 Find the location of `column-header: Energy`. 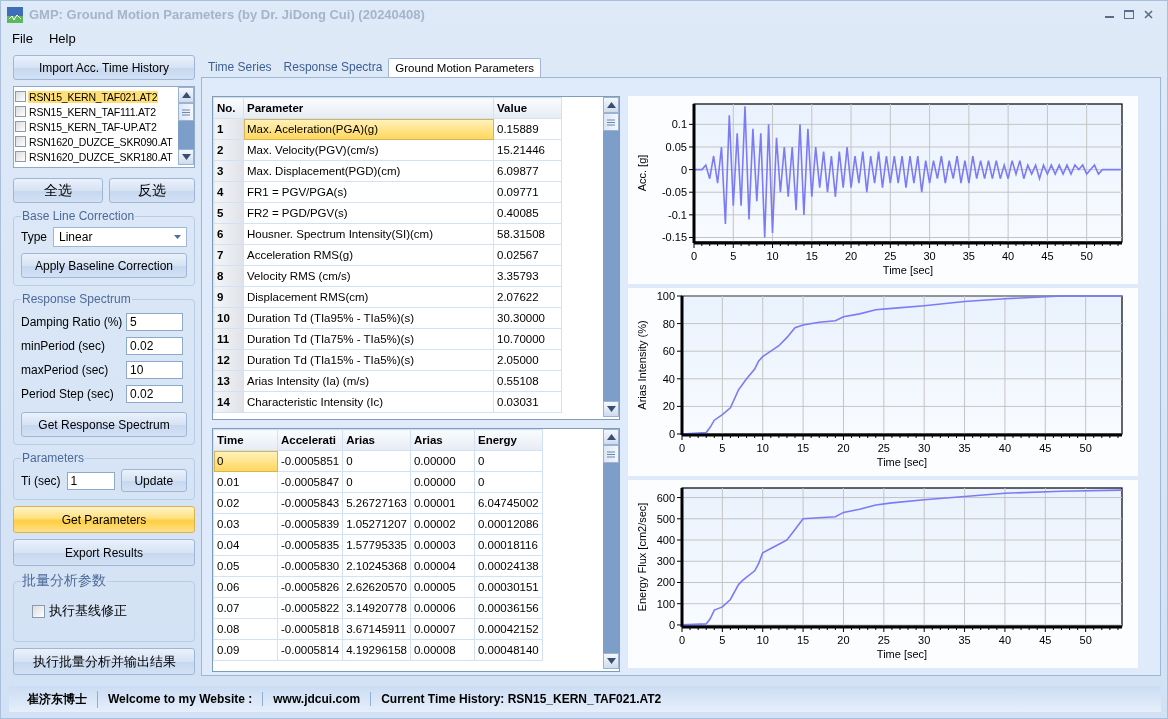

column-header: Energy is located at coordinates (508, 440).